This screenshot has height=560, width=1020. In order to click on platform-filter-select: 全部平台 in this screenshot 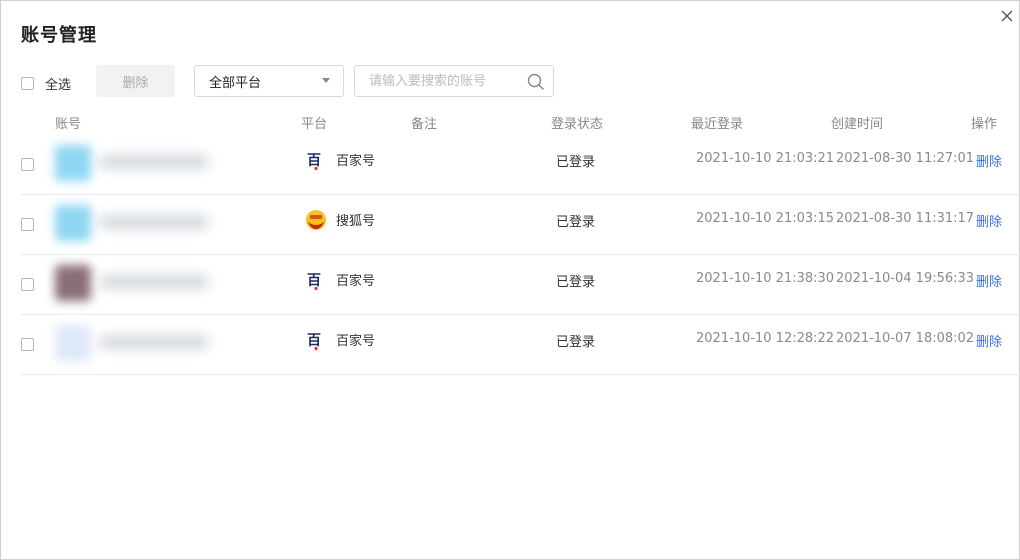, I will do `click(269, 81)`.